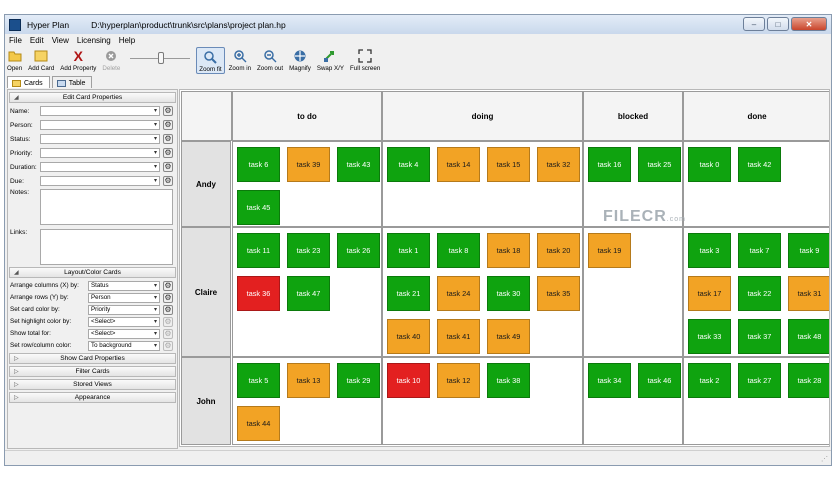  Describe the element at coordinates (558, 250) in the screenshot. I see `task-card: task 20` at that location.